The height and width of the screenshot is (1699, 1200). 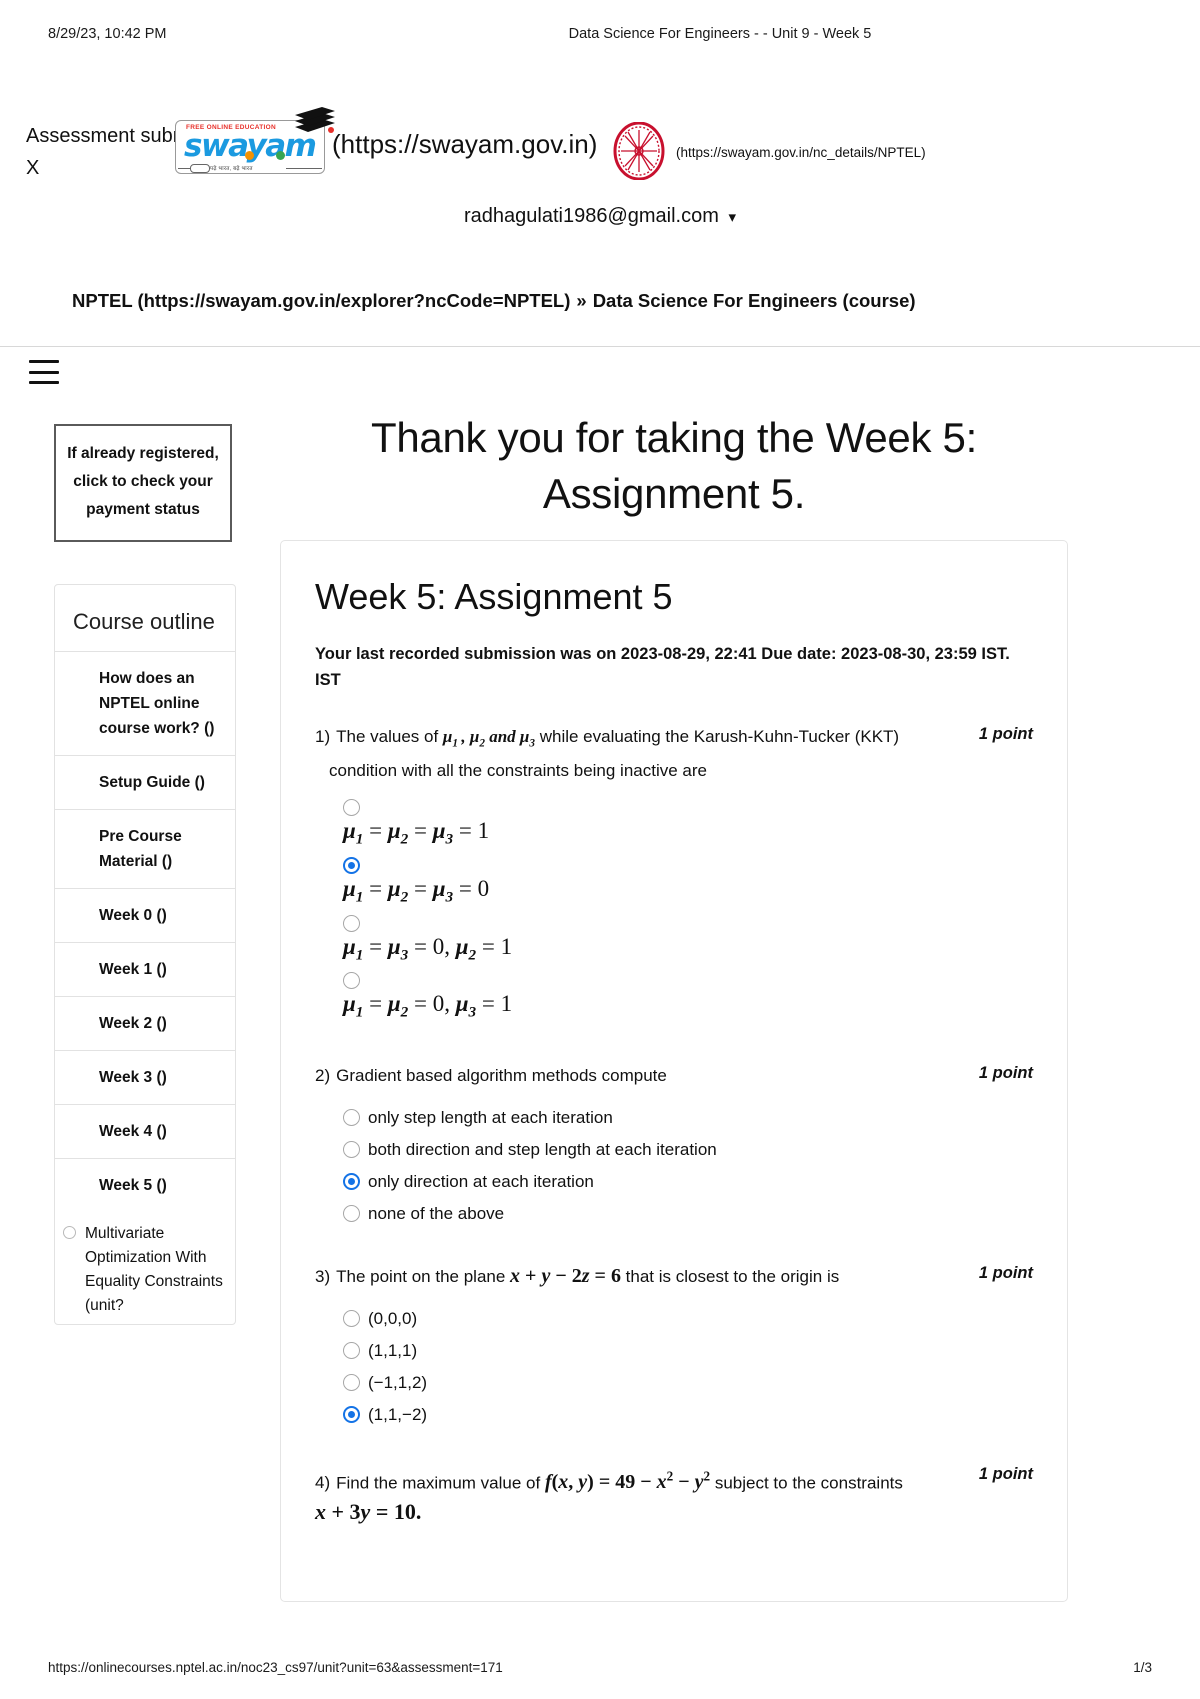 What do you see at coordinates (565, 1275) in the screenshot?
I see `question-3-equation: x + y − 2z = 6` at bounding box center [565, 1275].